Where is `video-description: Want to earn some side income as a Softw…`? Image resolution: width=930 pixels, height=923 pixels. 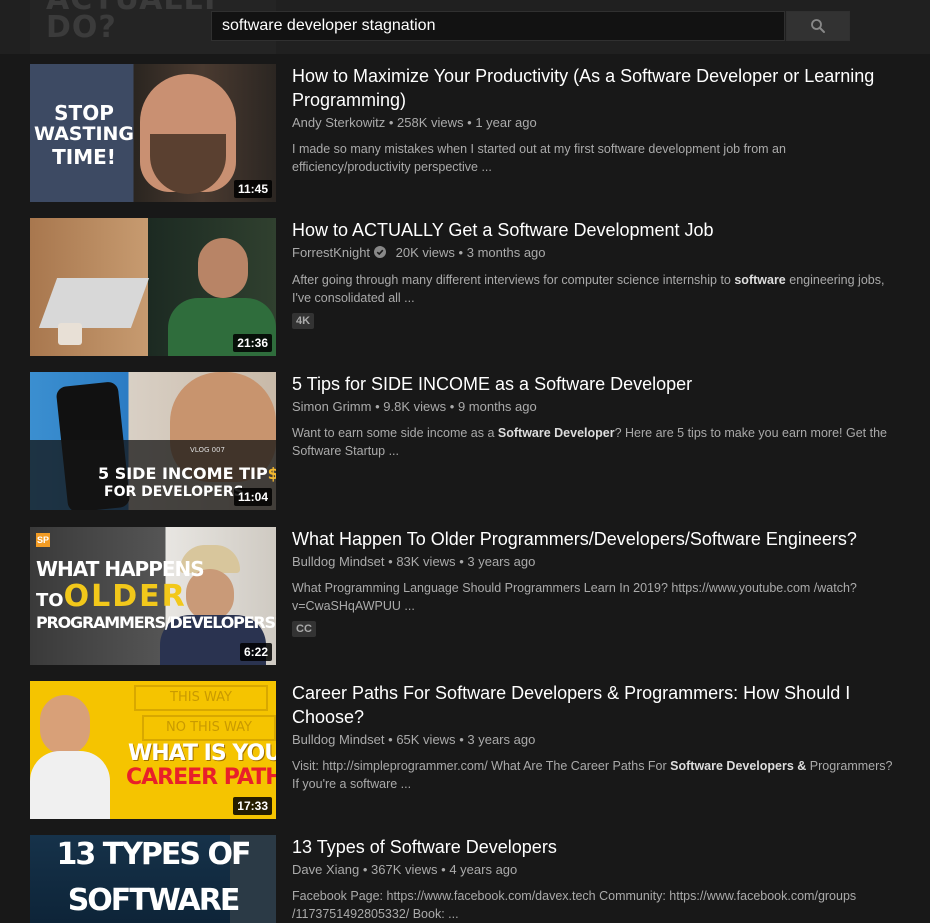
video-description: Want to earn some side income as a Softw… is located at coordinates (597, 442).